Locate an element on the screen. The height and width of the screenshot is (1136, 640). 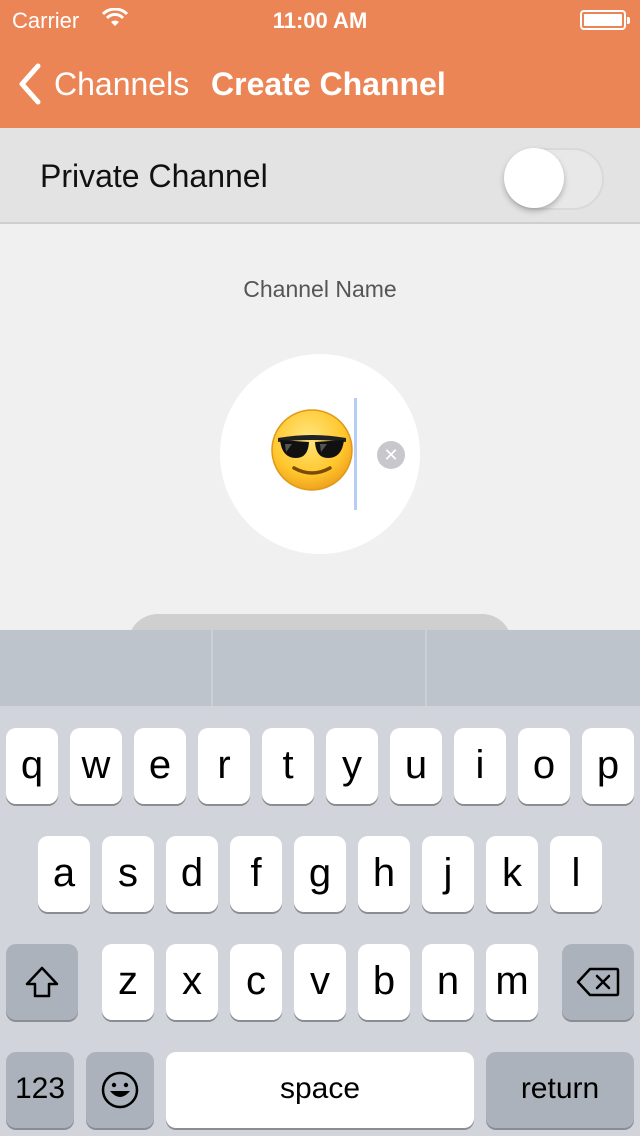
letter-key: v is located at coordinates (320, 982).